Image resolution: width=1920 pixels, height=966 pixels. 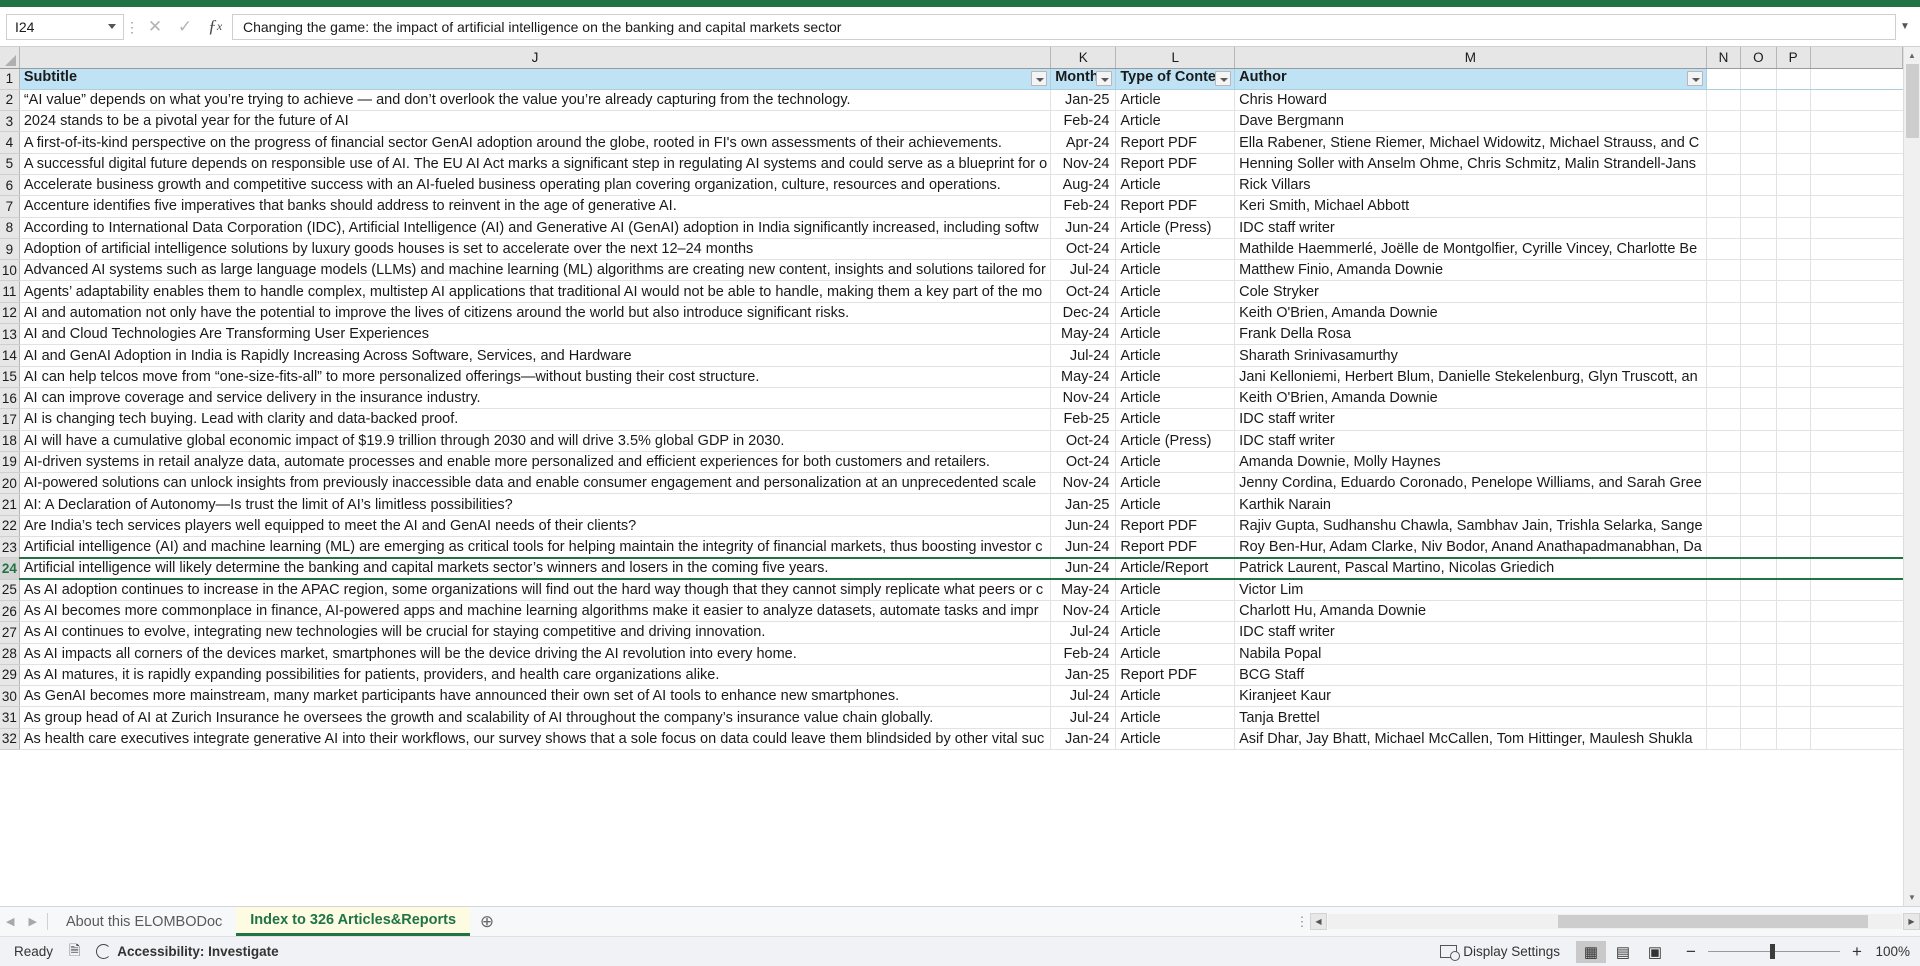 I want to click on cell-author-18: IDC staff writer, so click(x=1470, y=441).